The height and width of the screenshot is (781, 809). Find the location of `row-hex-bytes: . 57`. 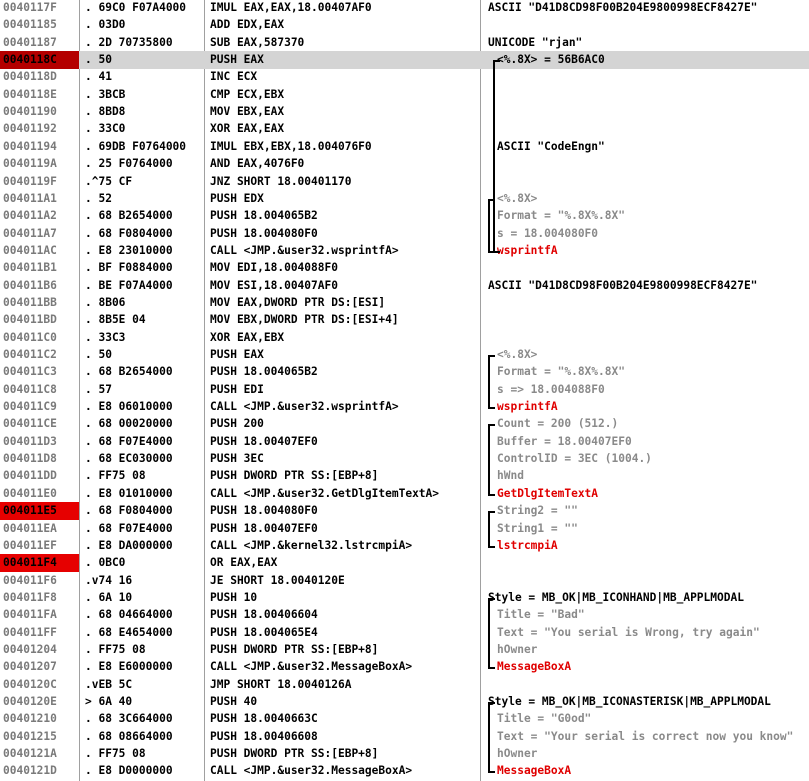

row-hex-bytes: . 57 is located at coordinates (98, 389).